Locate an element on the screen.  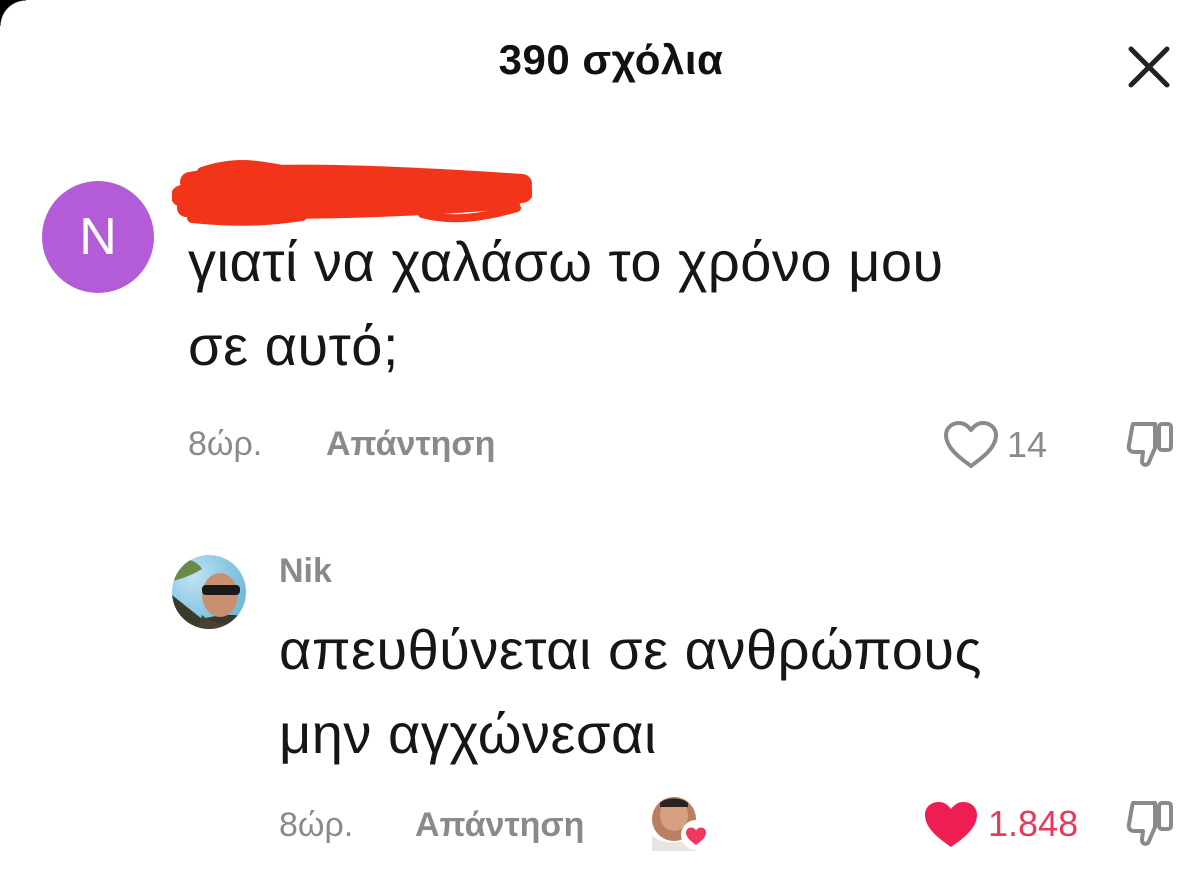
close-icon is located at coordinates (1149, 67).